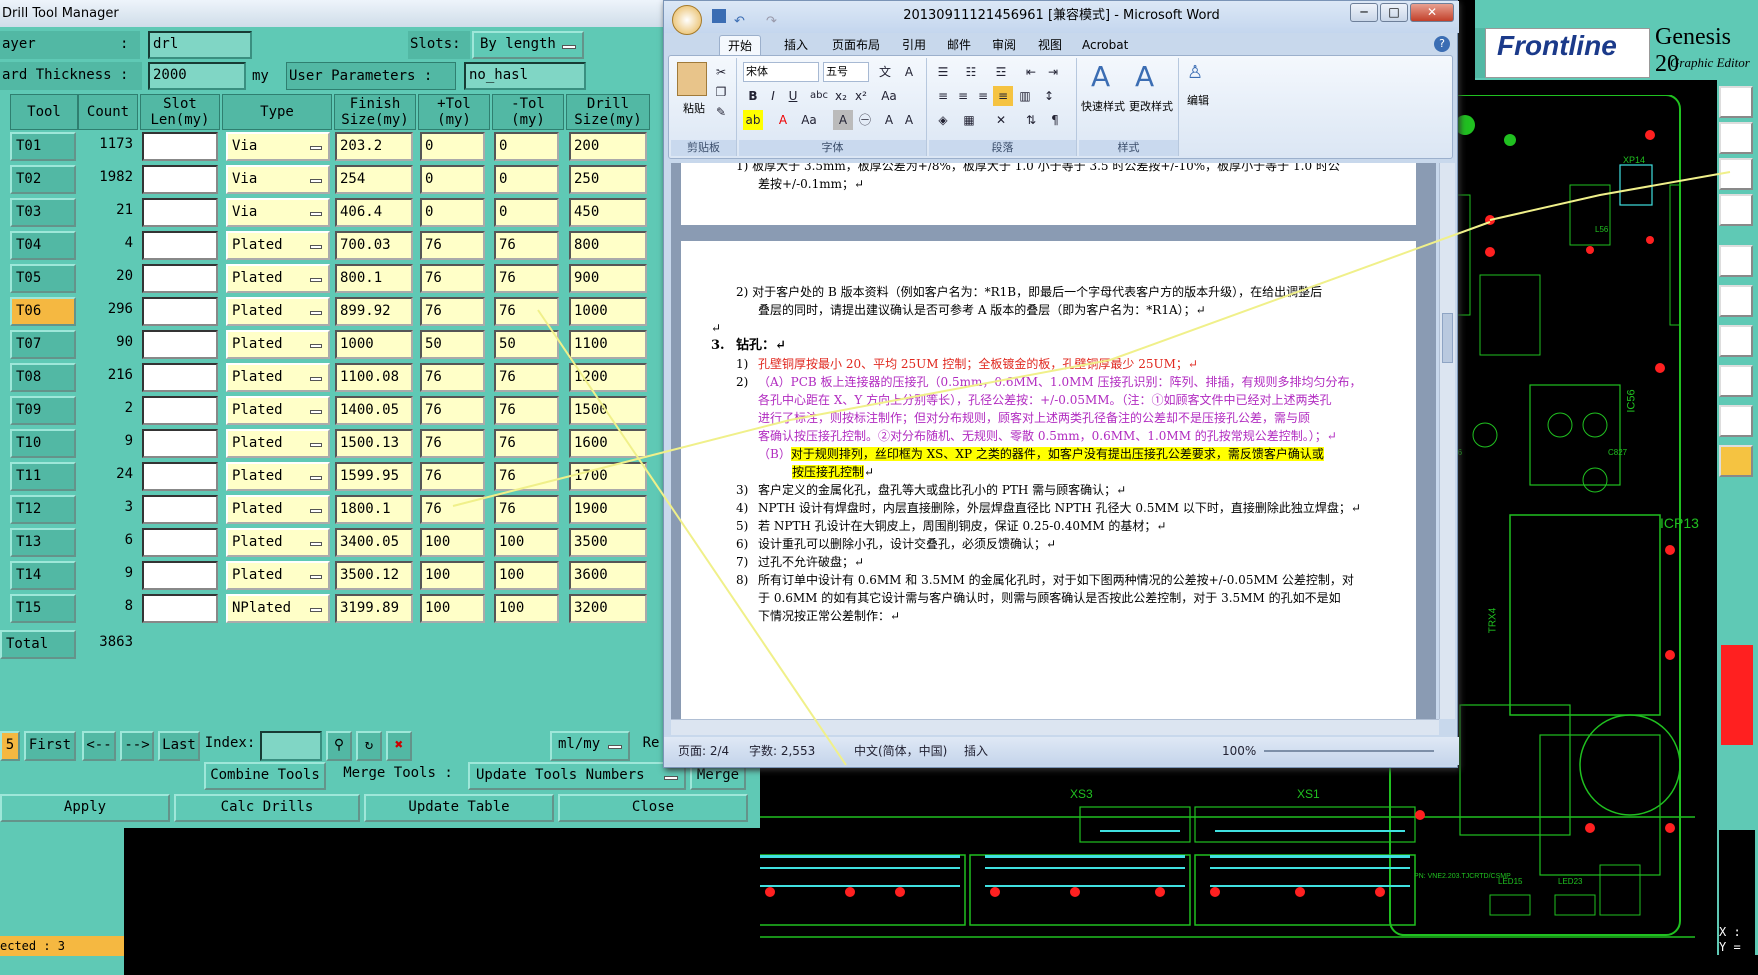 This screenshot has width=1758, height=975. What do you see at coordinates (43, 311) in the screenshot?
I see `tool-button: T06` at bounding box center [43, 311].